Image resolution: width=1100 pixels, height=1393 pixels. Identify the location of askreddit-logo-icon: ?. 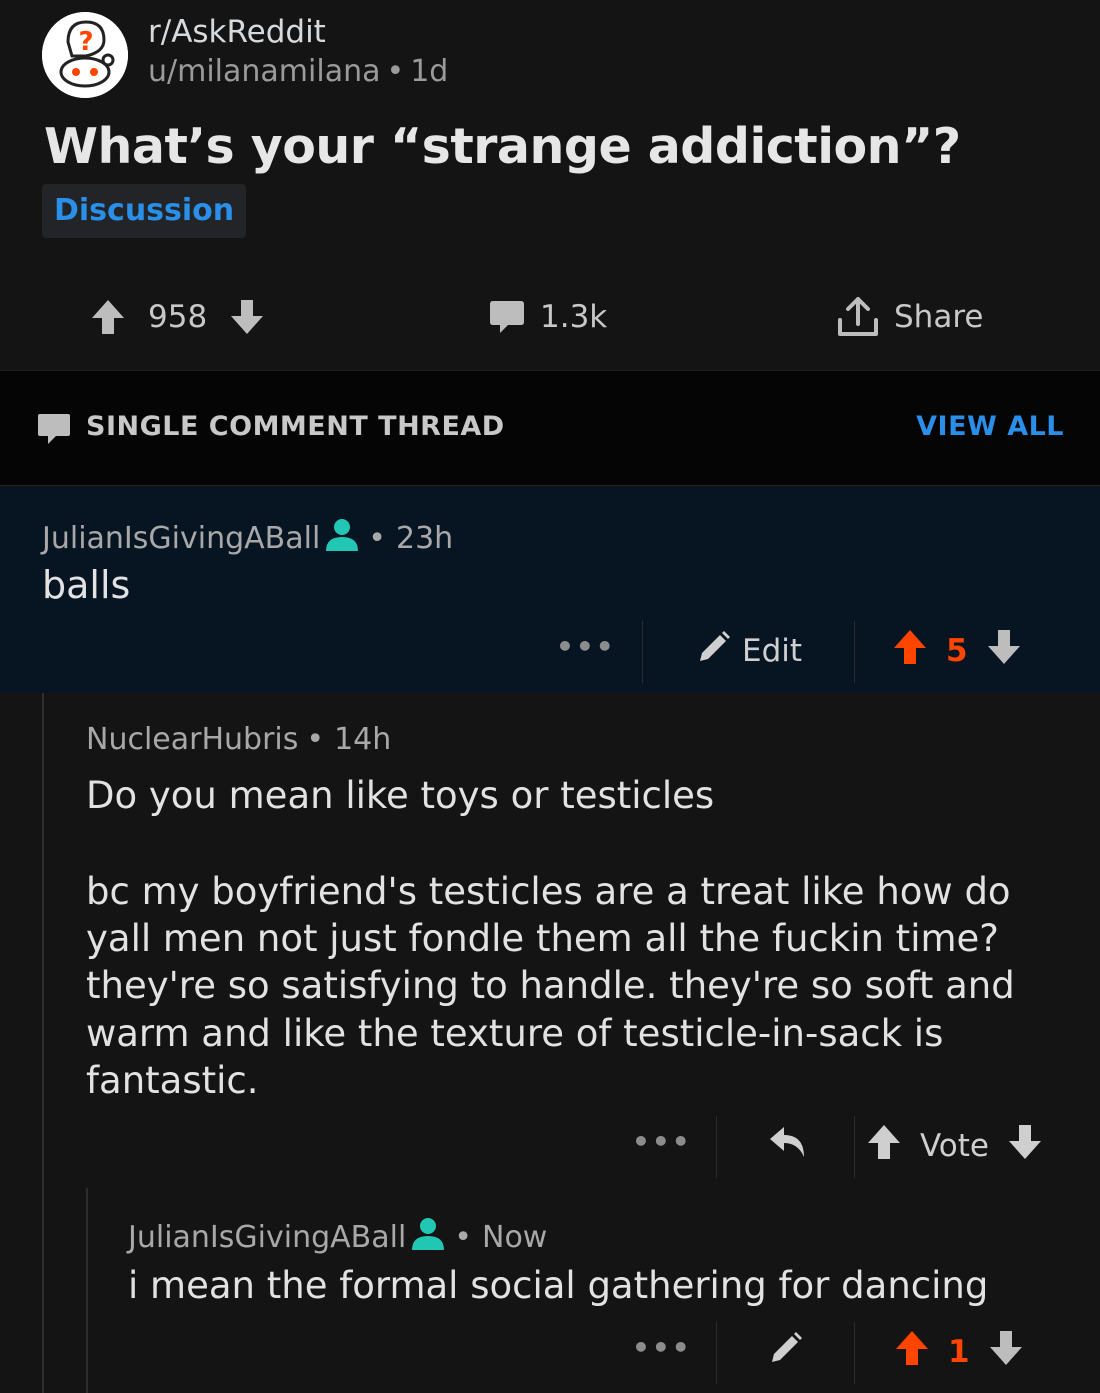
(85, 55).